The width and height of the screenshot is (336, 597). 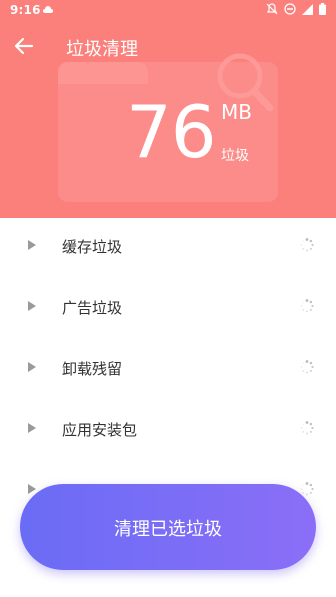 I want to click on garbage-size-caption: 垃圾, so click(x=235, y=156).